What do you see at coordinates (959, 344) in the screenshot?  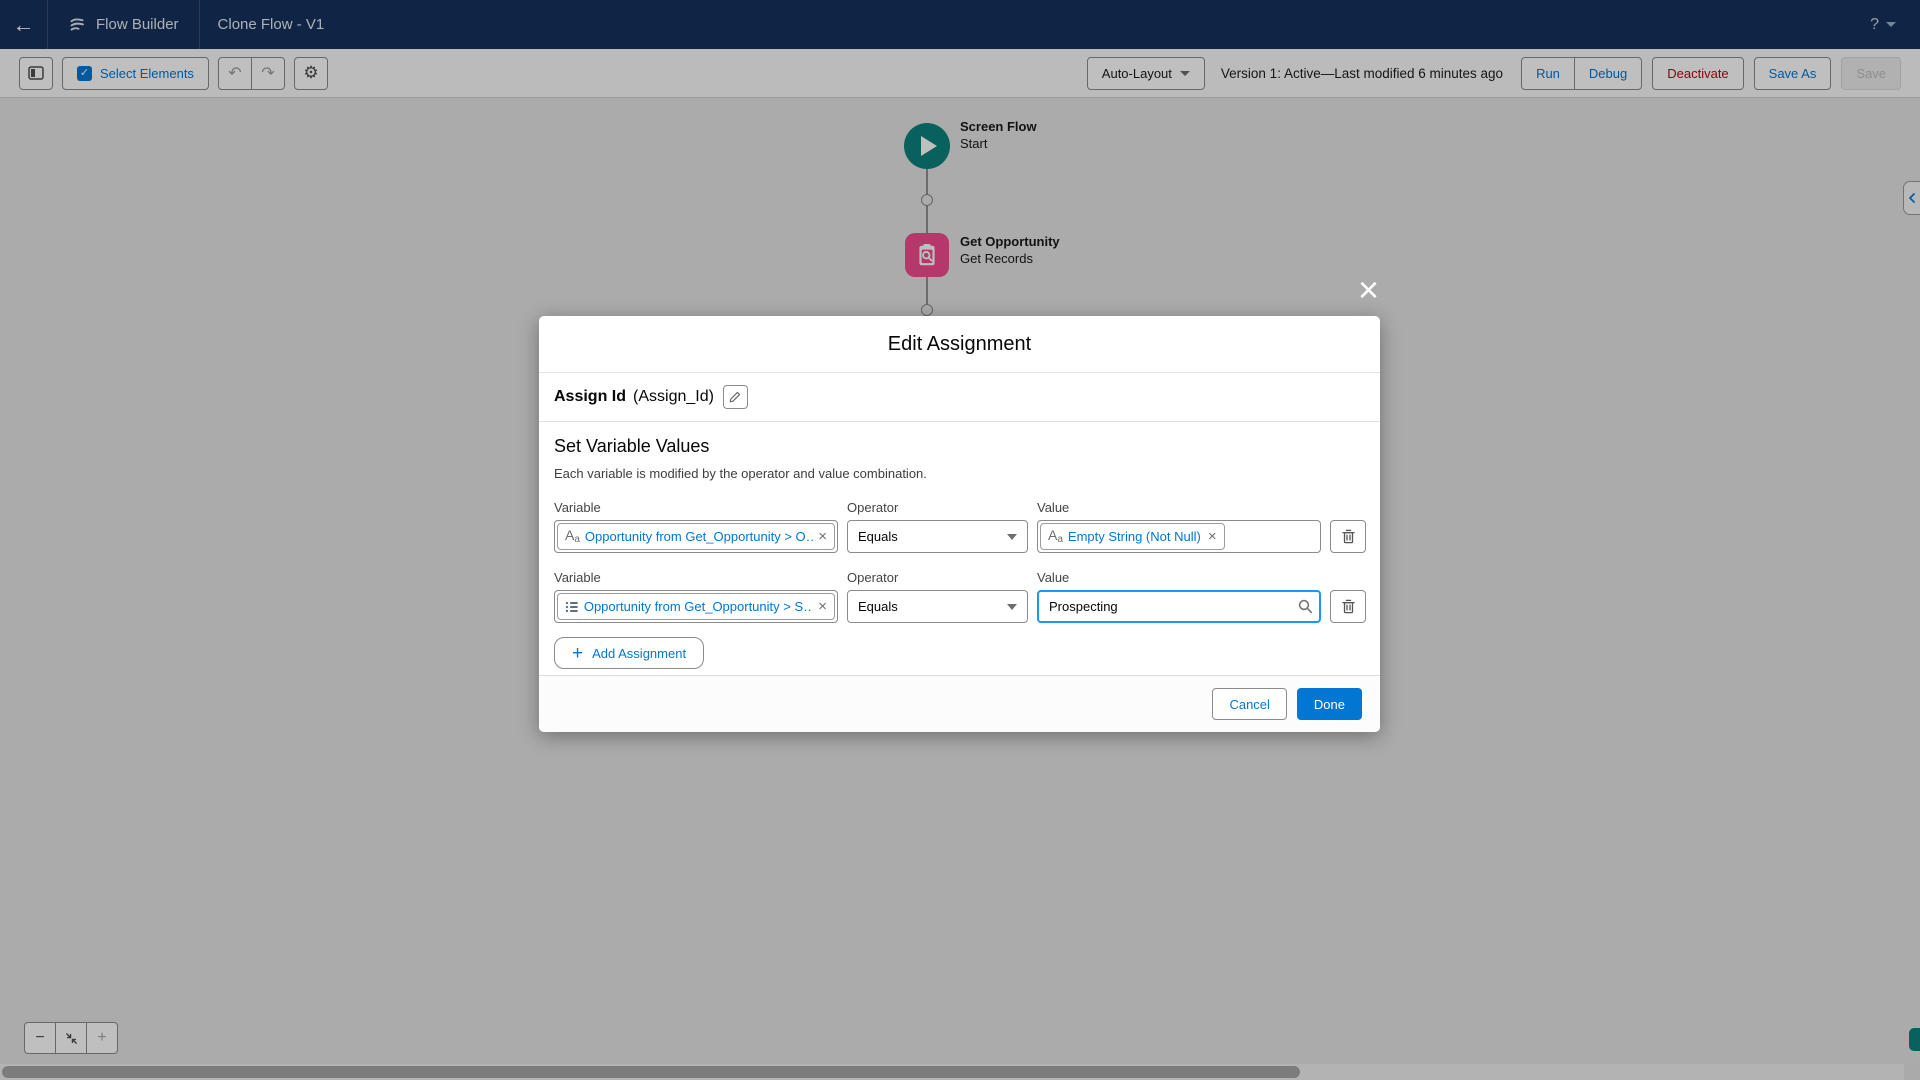 I see `modal-title: Edit Assignment` at bounding box center [959, 344].